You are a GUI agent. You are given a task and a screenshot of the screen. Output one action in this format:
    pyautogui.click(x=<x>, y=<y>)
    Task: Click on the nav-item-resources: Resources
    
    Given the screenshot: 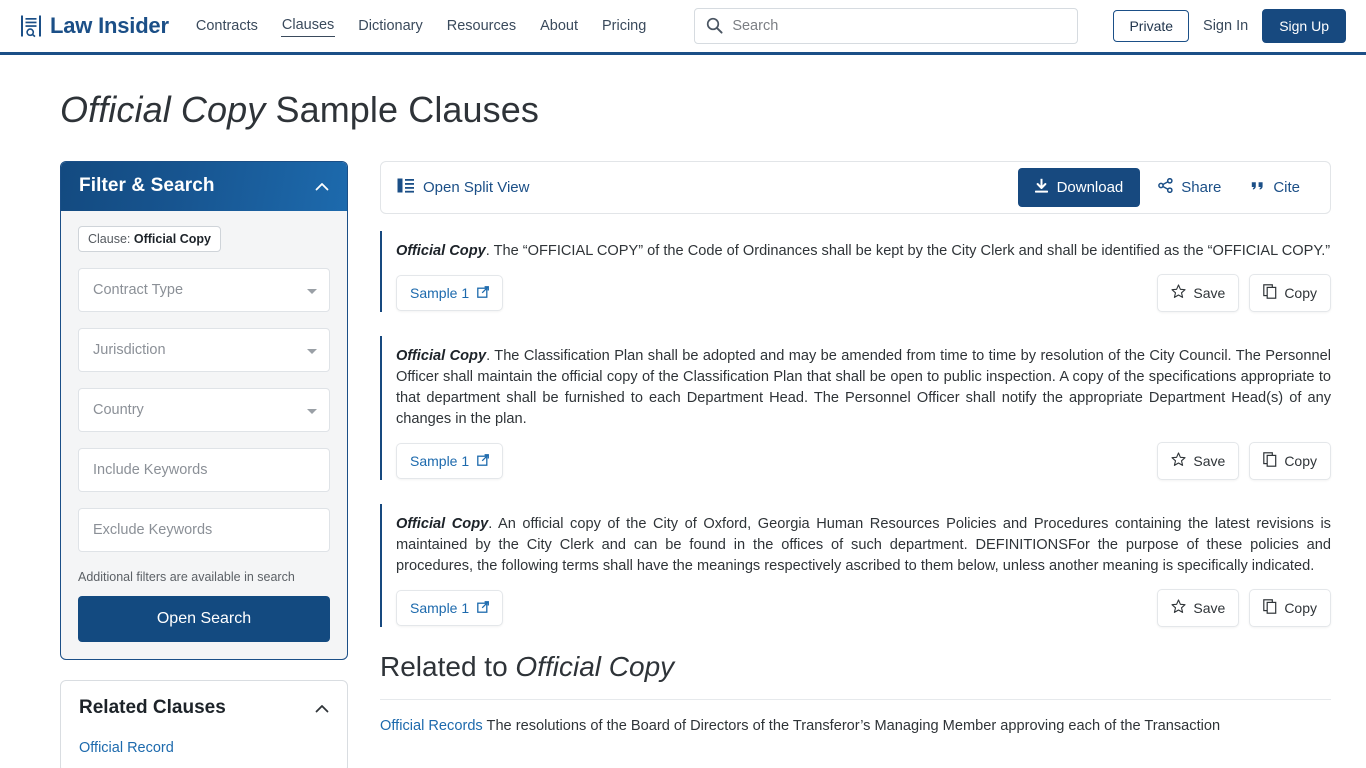 What is the action you would take?
    pyautogui.click(x=481, y=26)
    